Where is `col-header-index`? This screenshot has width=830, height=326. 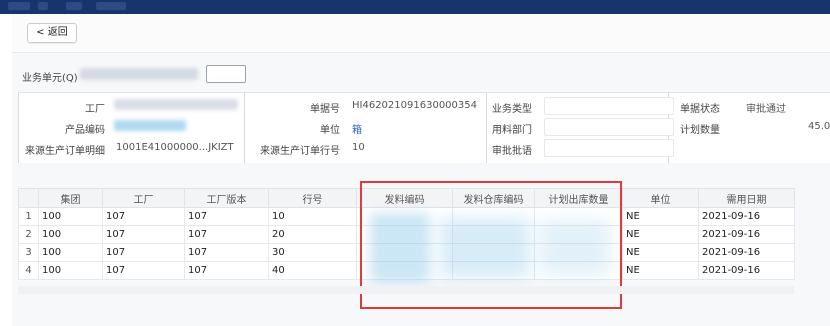
col-header-index is located at coordinates (28, 198).